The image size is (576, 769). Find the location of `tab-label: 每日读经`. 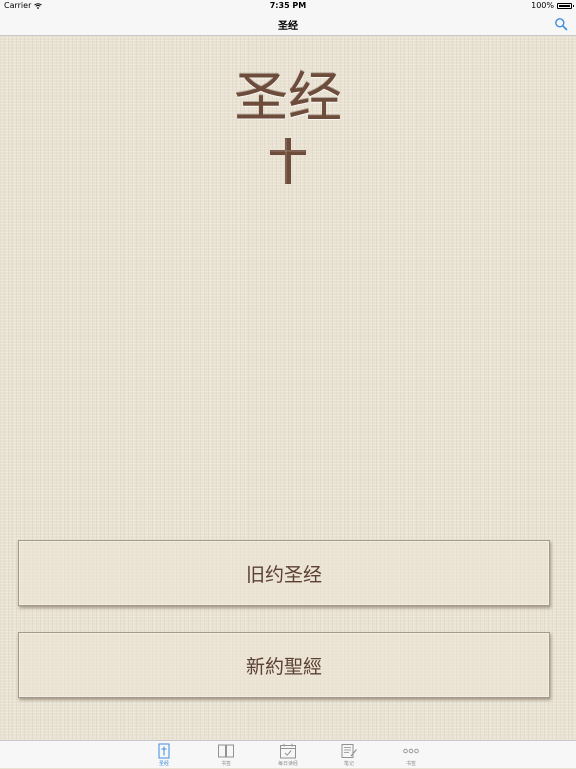

tab-label: 每日读经 is located at coordinates (287, 764).